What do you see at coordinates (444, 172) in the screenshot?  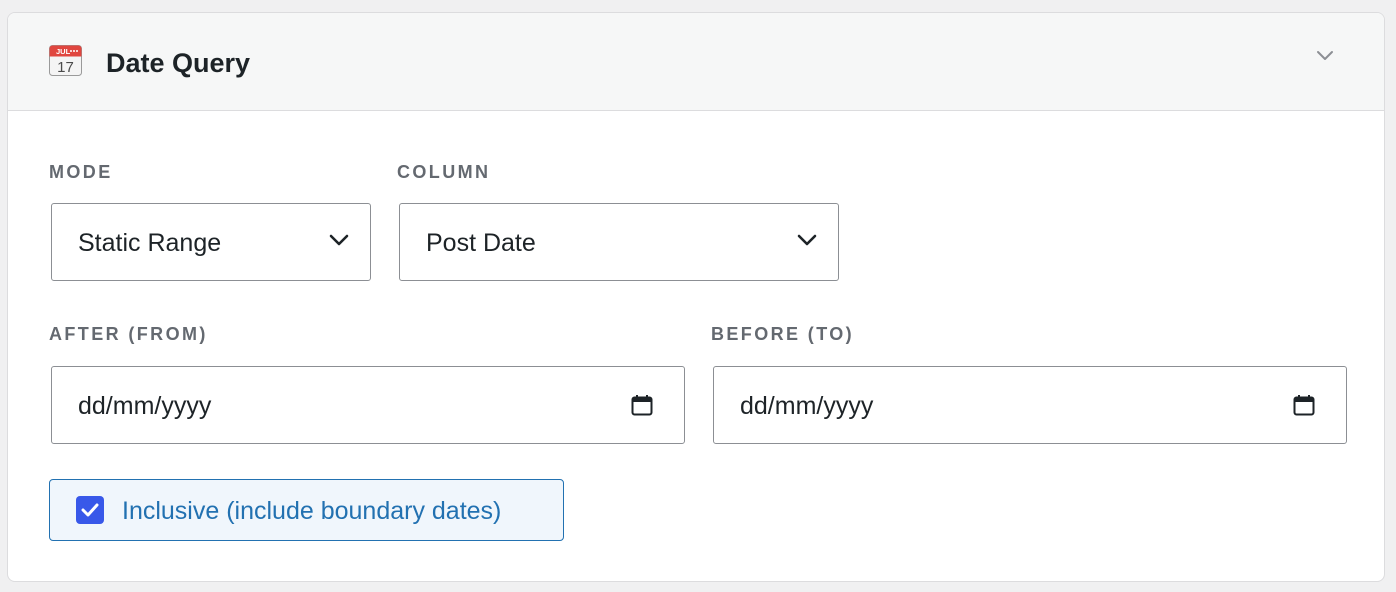 I see `column-label: COLUMN` at bounding box center [444, 172].